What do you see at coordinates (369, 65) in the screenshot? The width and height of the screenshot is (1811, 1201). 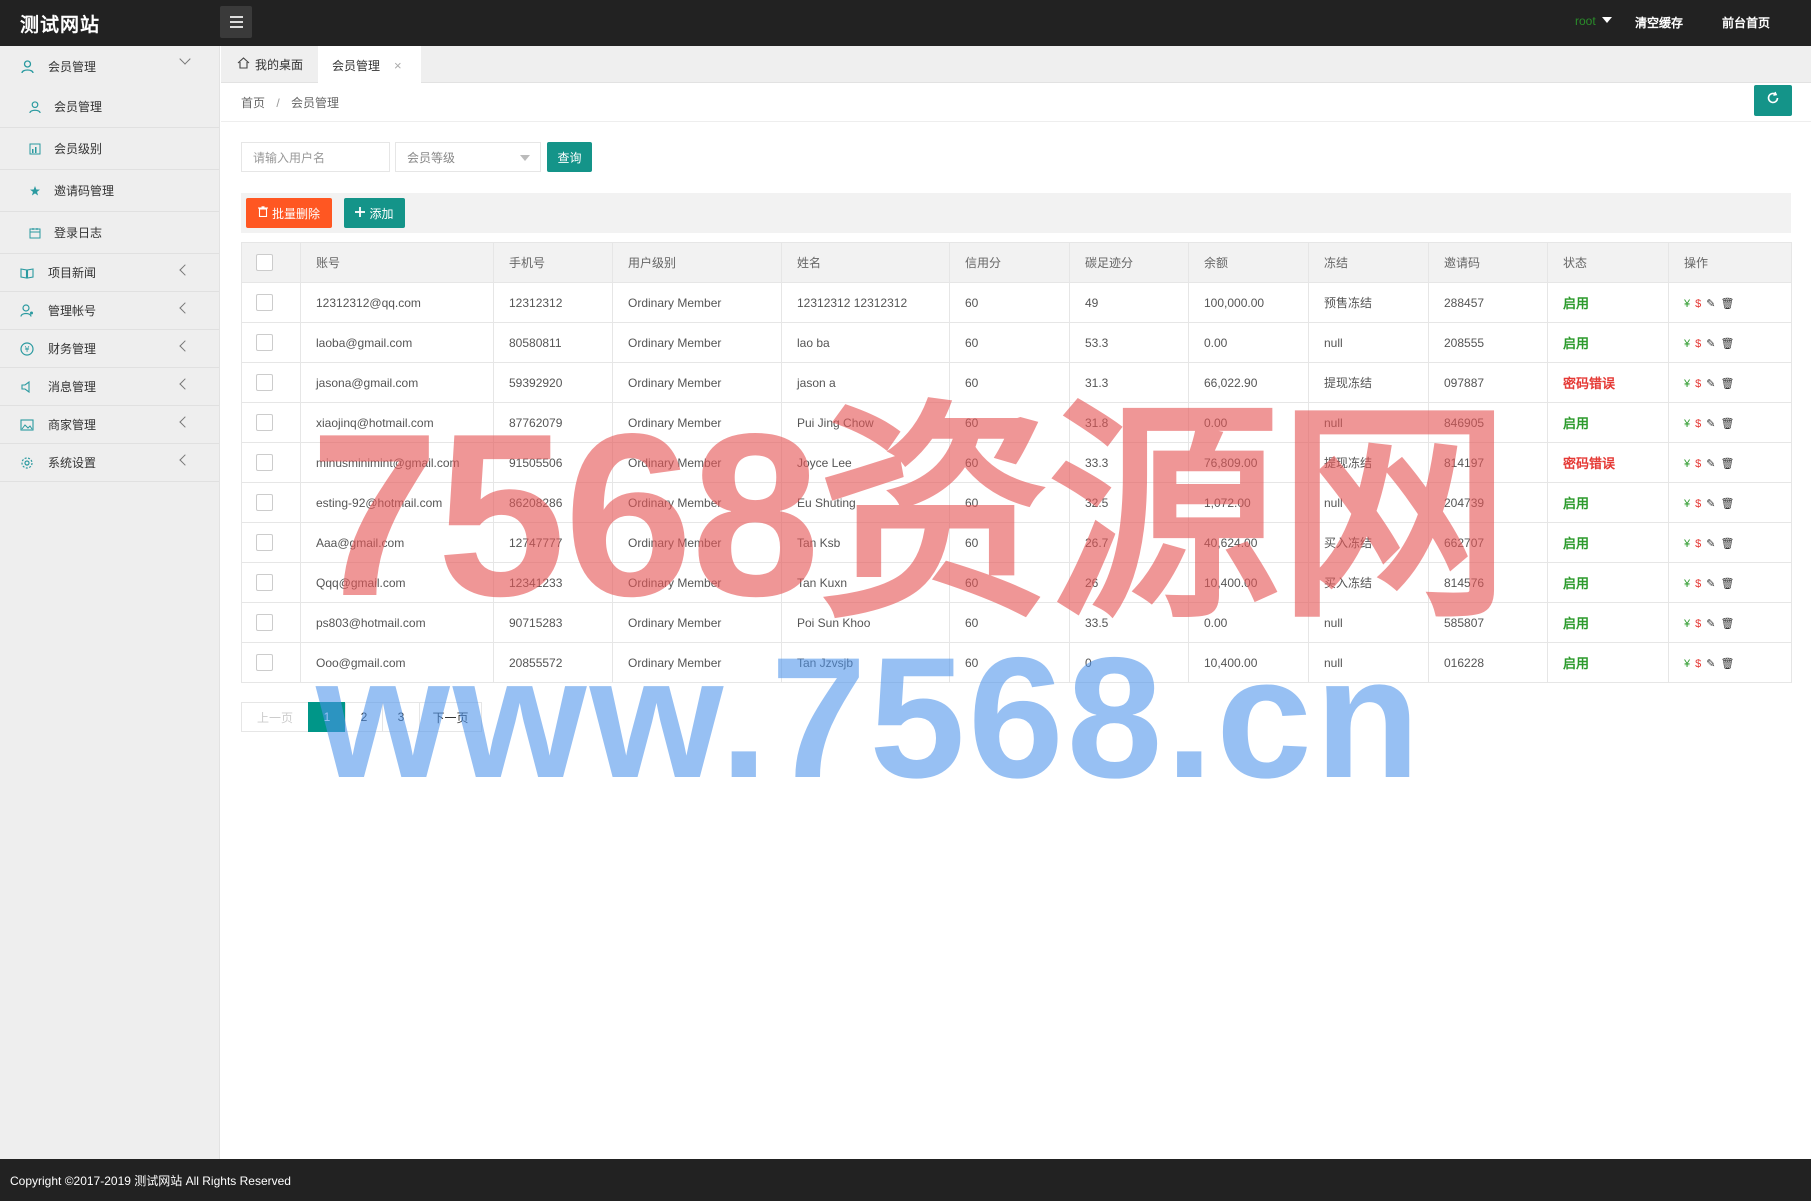 I see `tab-member-management: 会员管理 ×` at bounding box center [369, 65].